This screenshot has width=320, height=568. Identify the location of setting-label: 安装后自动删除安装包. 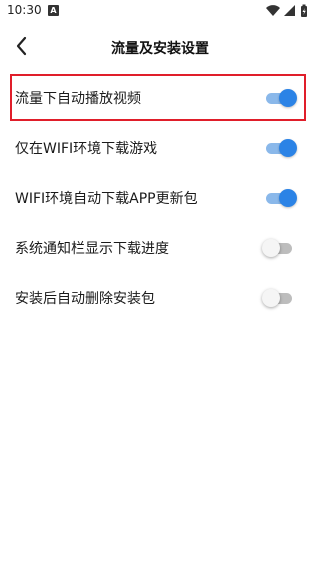
(85, 299).